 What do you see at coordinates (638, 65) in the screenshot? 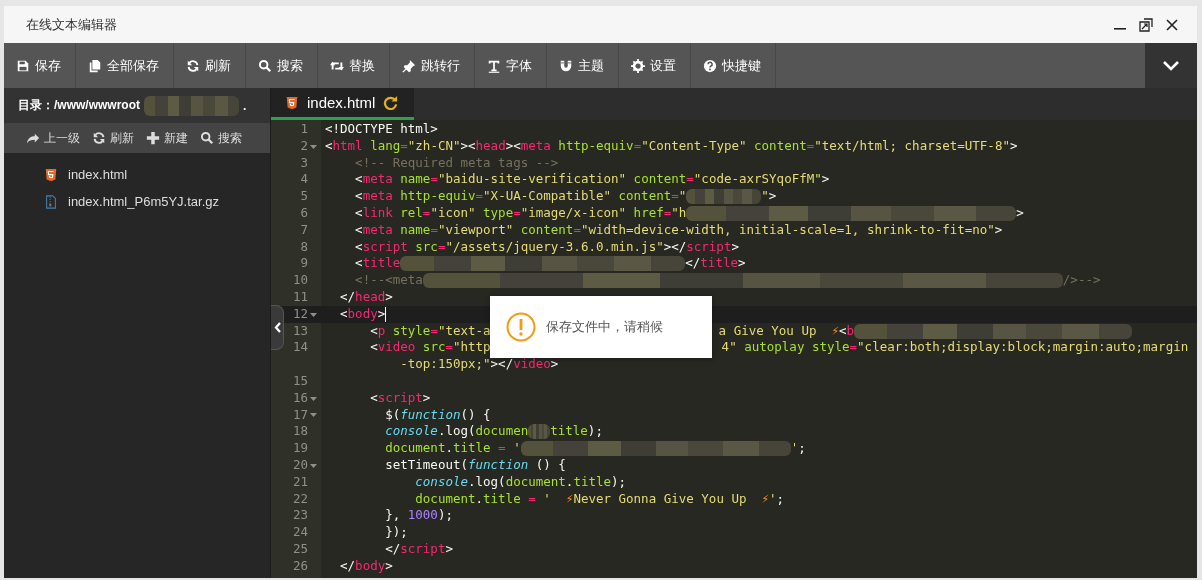
I see `settings-icon` at bounding box center [638, 65].